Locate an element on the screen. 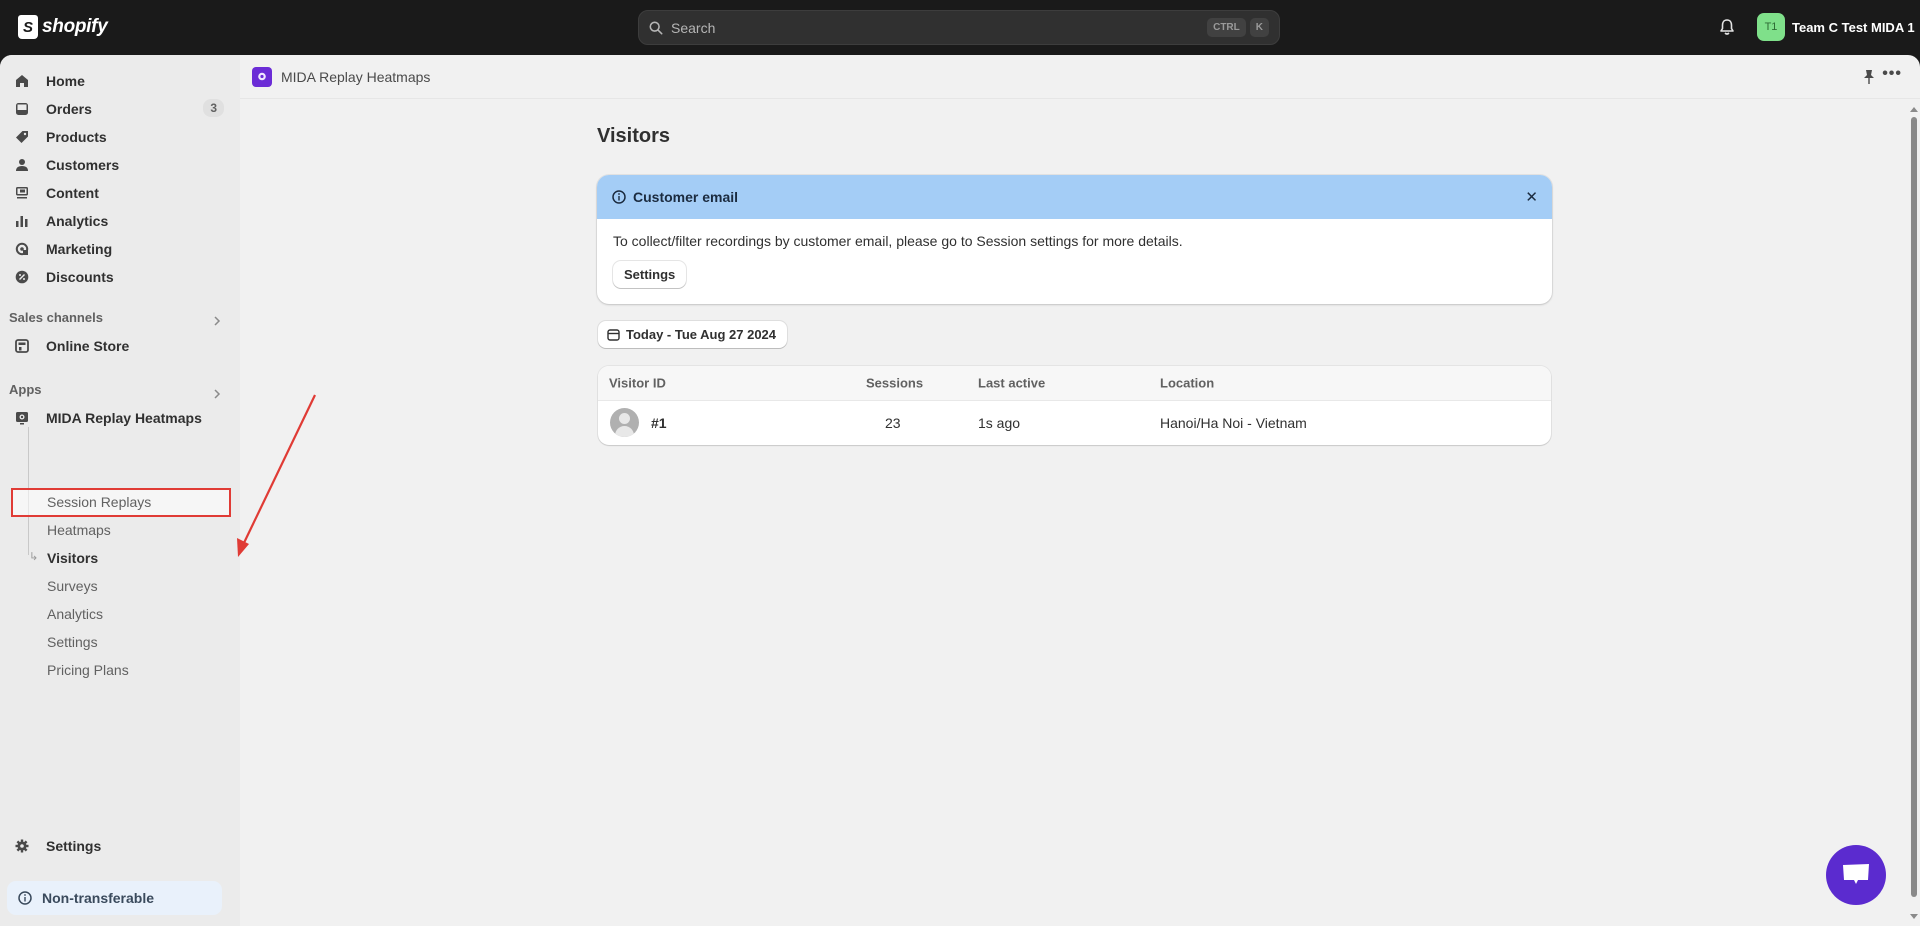 The image size is (1920, 926). visitor-last-active: 1s ago is located at coordinates (999, 423).